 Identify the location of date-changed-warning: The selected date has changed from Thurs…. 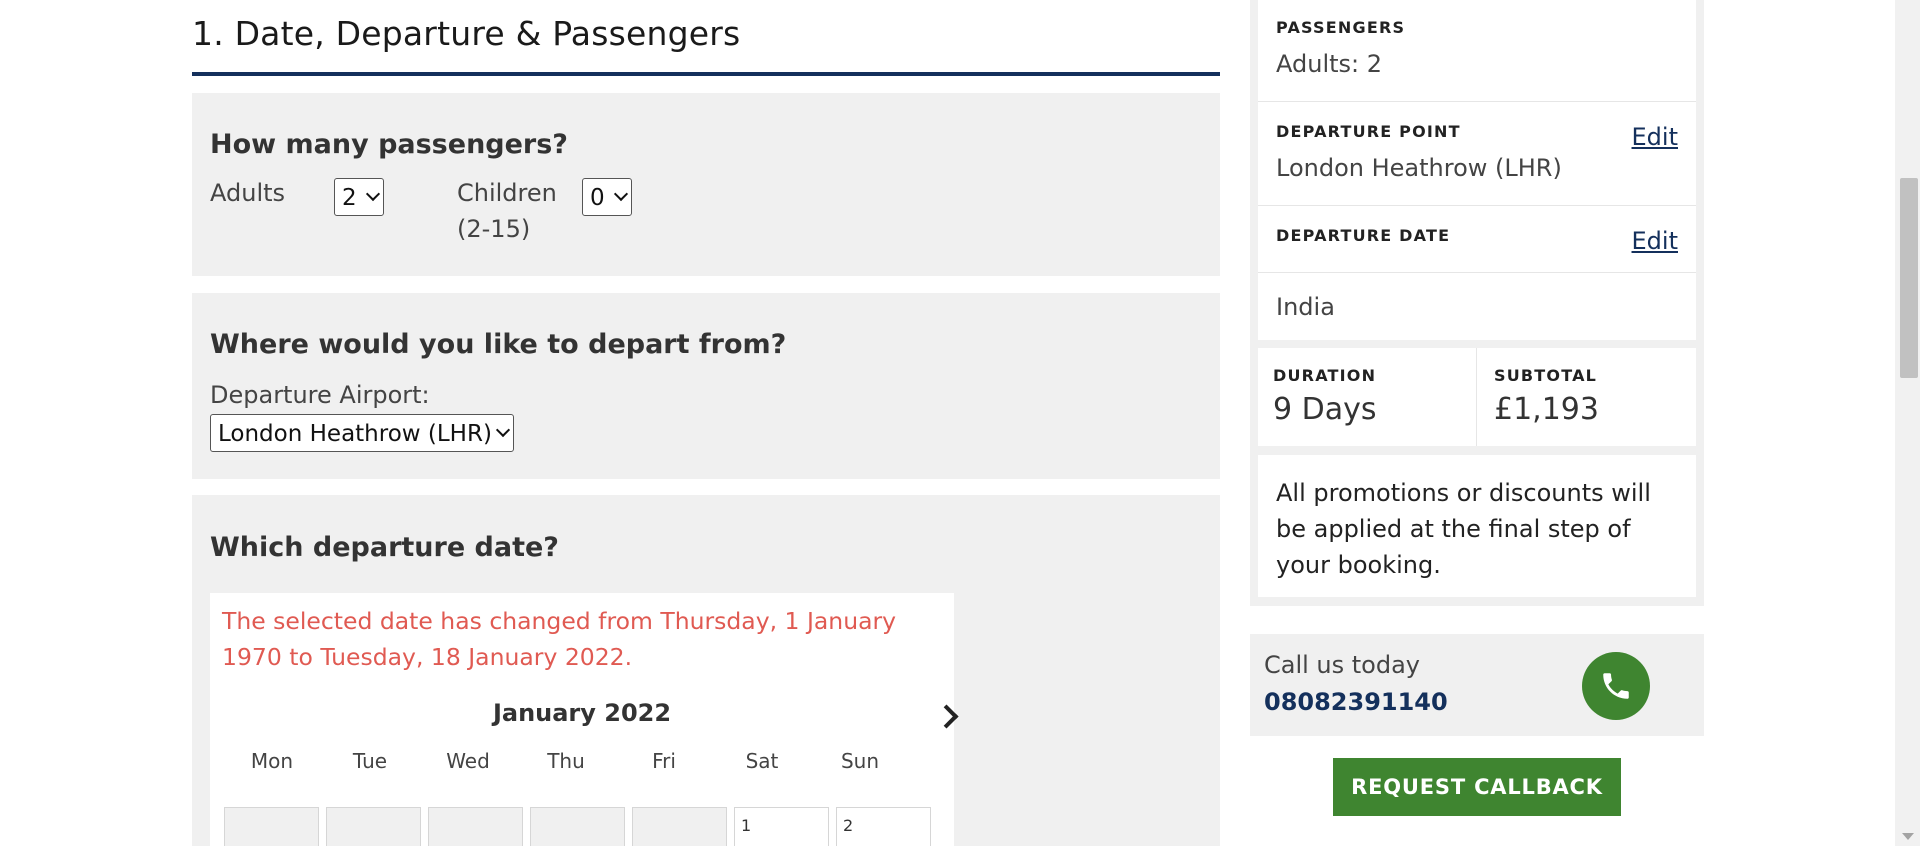
(559, 639).